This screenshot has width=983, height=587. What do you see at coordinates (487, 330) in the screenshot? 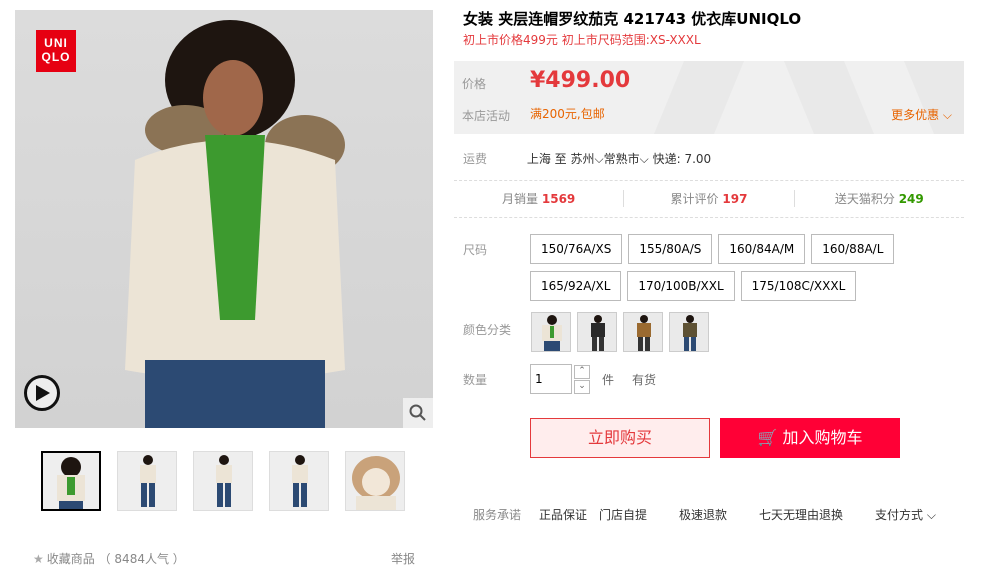
I see `color-label: 颜色分类` at bounding box center [487, 330].